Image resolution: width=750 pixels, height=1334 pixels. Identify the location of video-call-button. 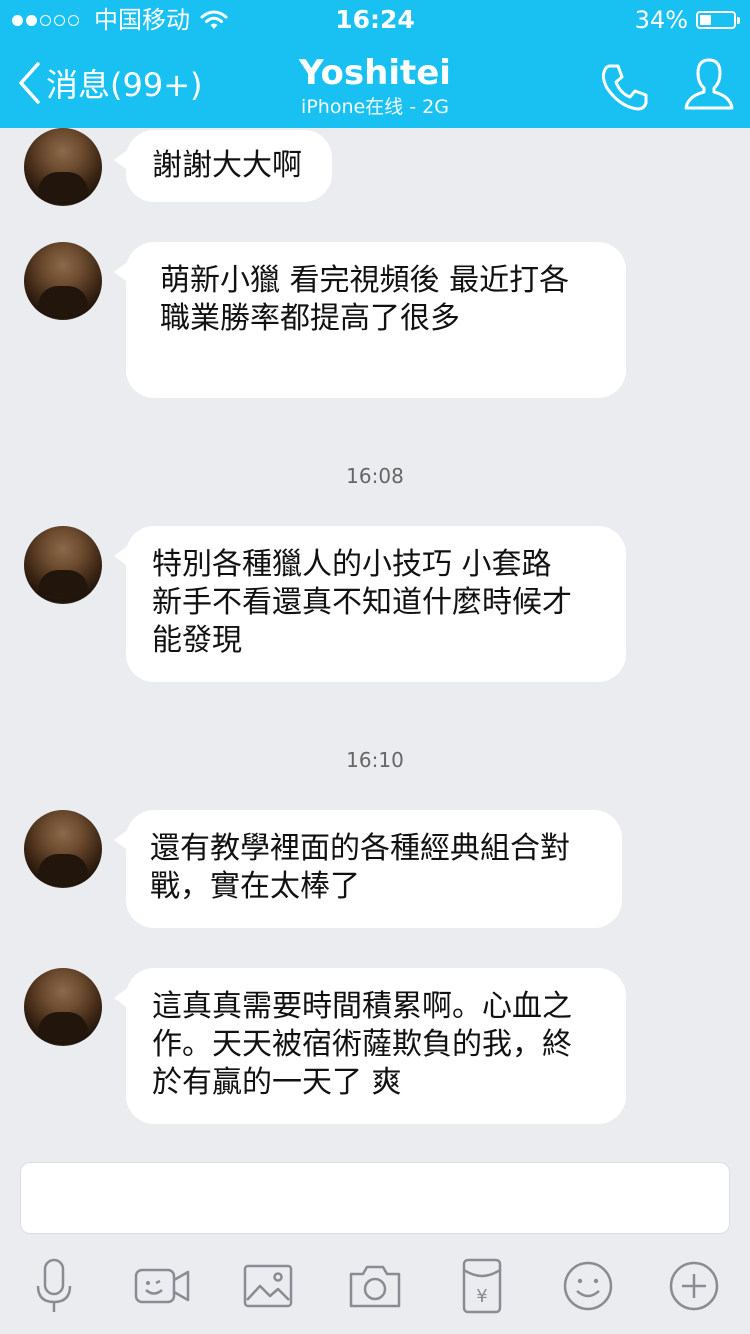
(162, 1286).